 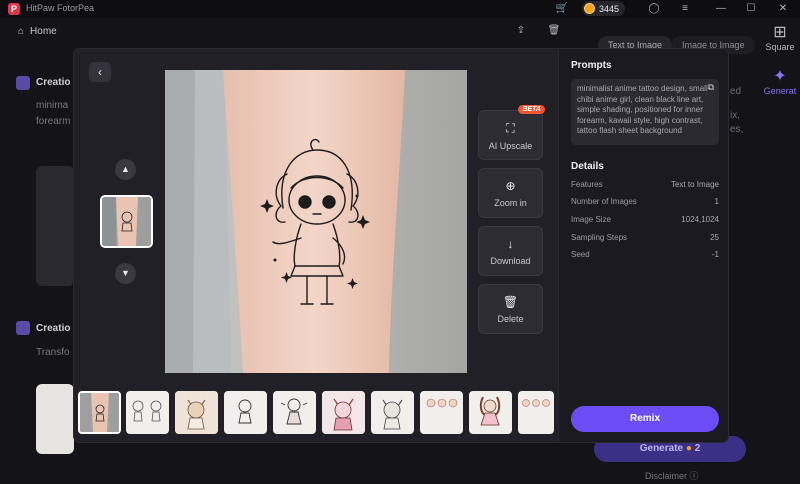 I want to click on prev-image-button: ▲, so click(x=125, y=169).